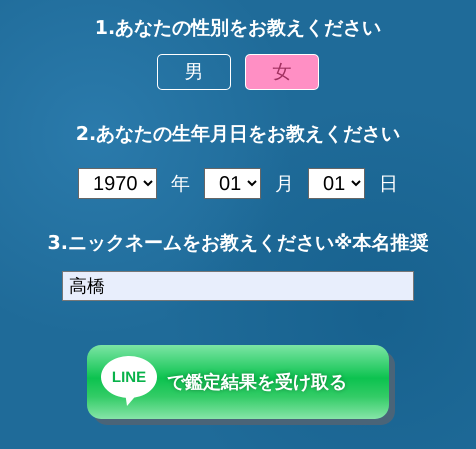  What do you see at coordinates (238, 243) in the screenshot?
I see `question-title: 3.ニックネームをお教えください※本名推奨` at bounding box center [238, 243].